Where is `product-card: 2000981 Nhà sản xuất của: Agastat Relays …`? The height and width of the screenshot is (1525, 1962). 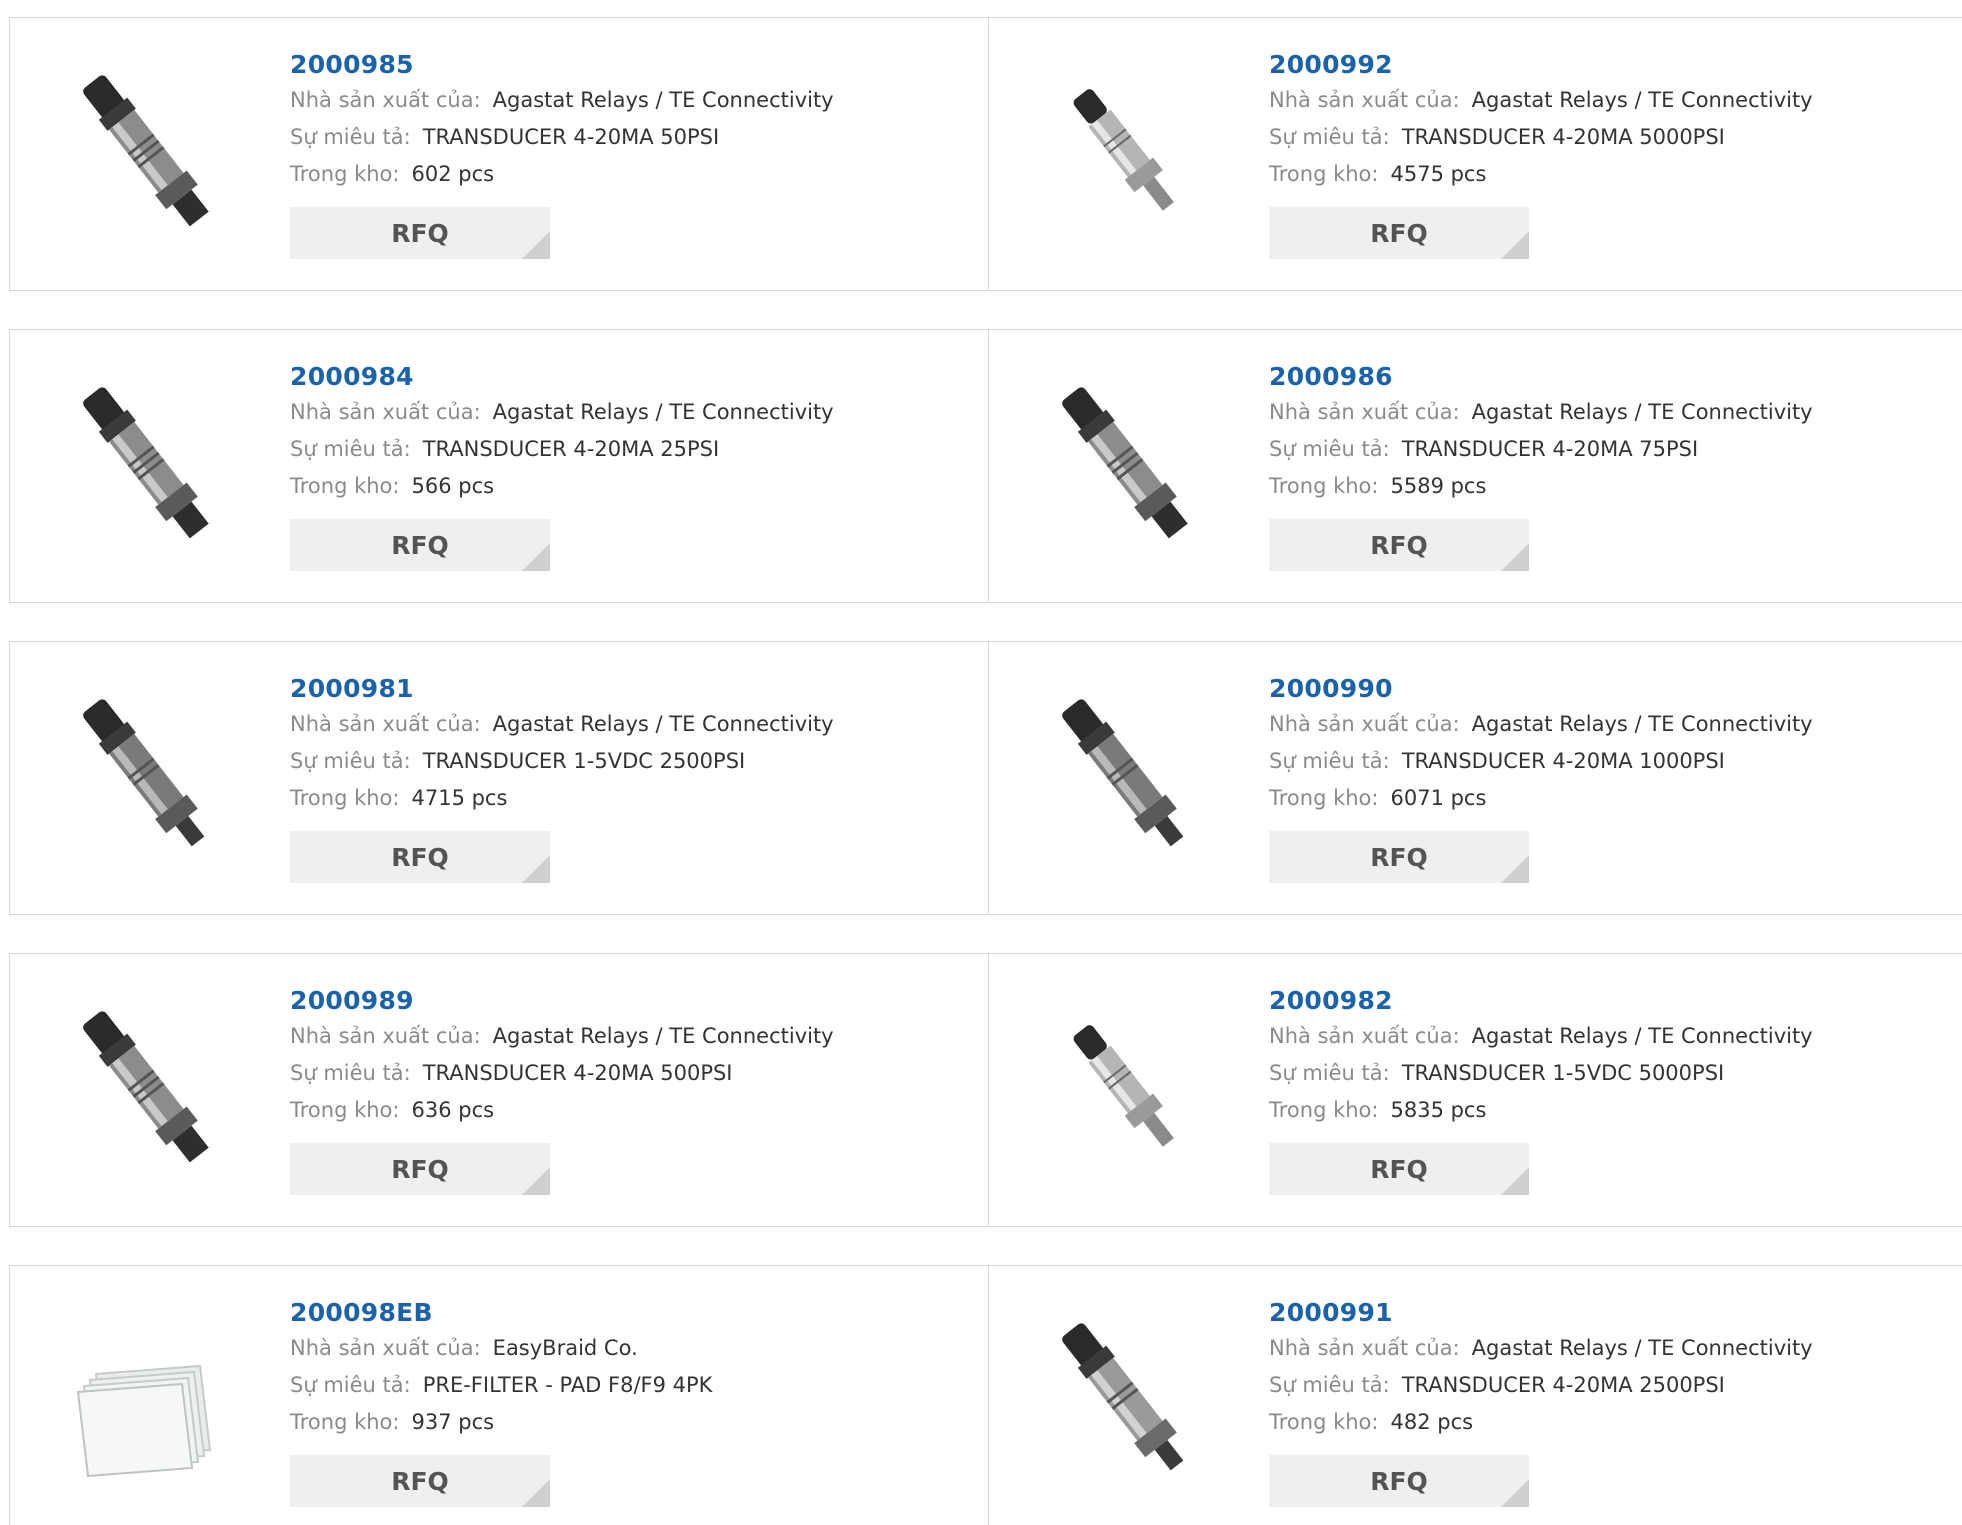 product-card: 2000981 Nhà sản xuất của: Agastat Relays … is located at coordinates (499, 778).